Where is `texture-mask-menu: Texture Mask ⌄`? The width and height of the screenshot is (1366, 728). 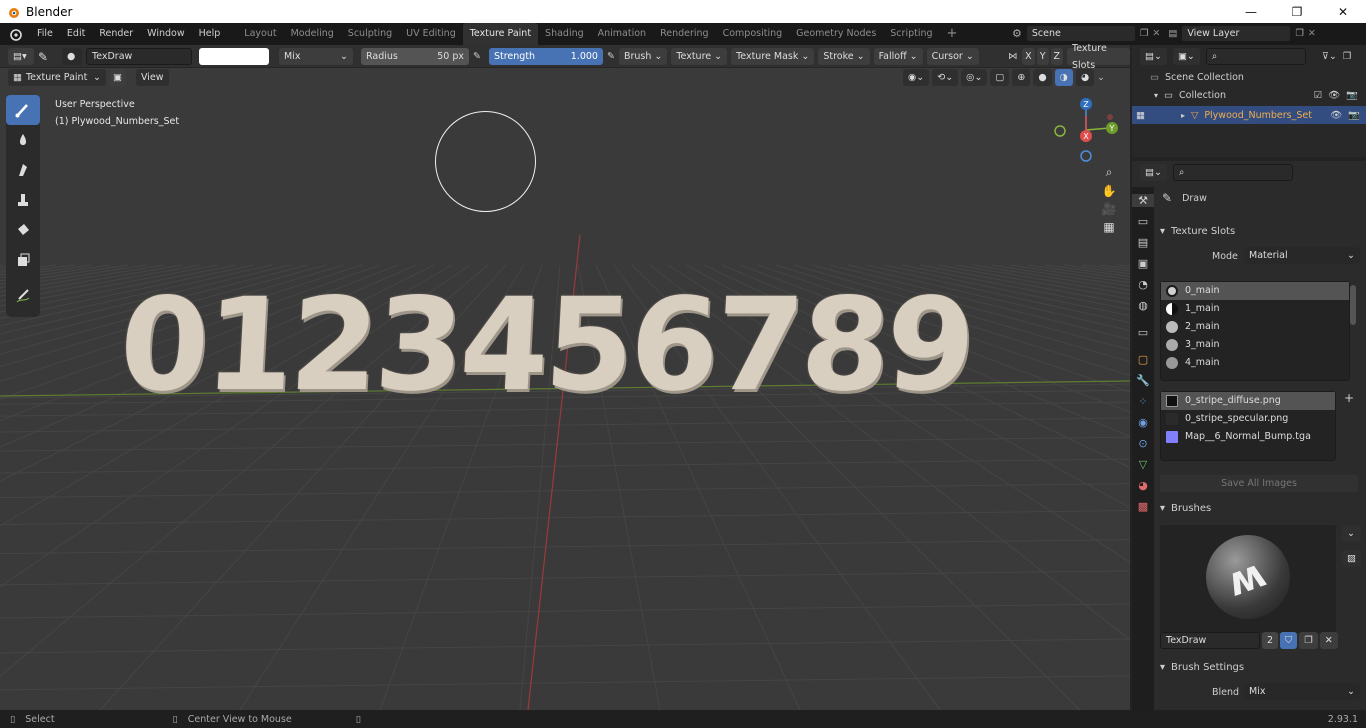
texture-mask-menu: Texture Mask ⌄ is located at coordinates (773, 56).